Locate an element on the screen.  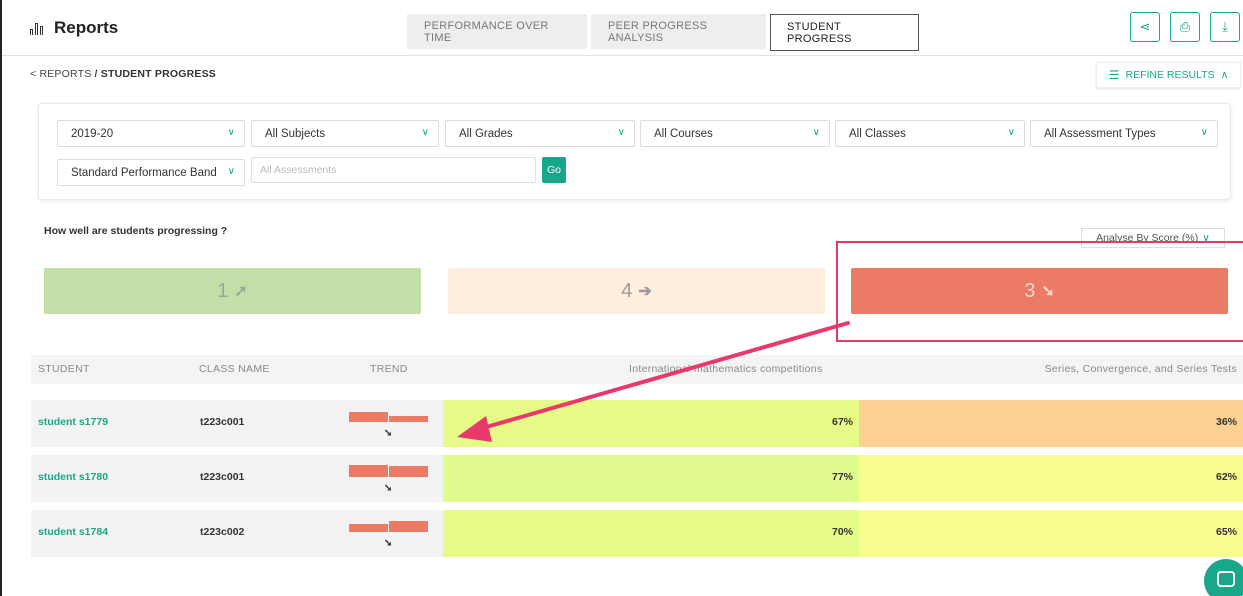
download-button: ⤓ is located at coordinates (1225, 27).